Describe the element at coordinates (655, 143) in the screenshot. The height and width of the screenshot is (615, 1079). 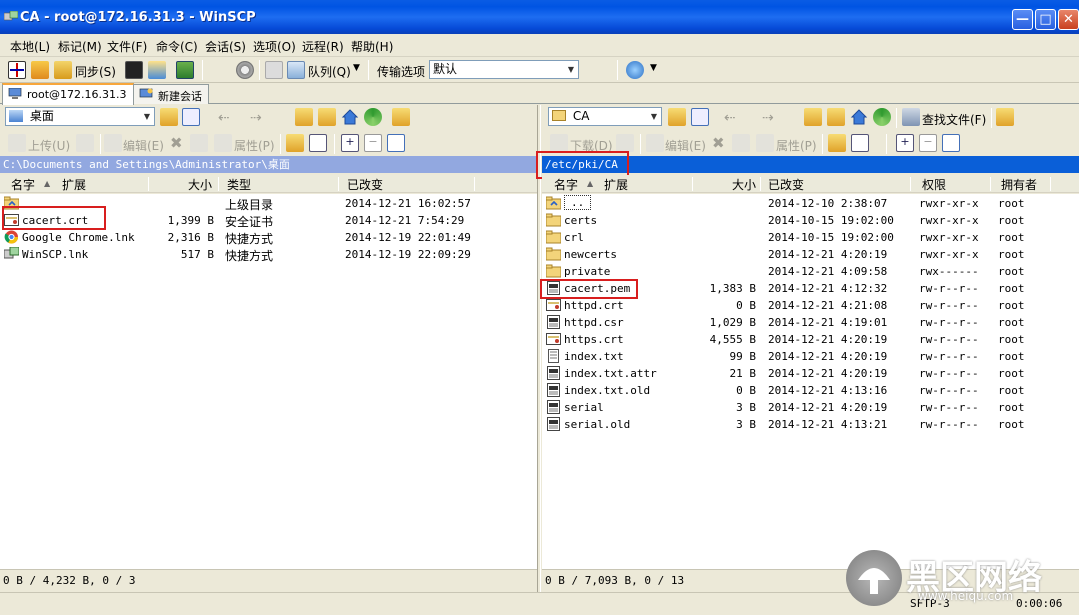
I see `edit-icon` at that location.